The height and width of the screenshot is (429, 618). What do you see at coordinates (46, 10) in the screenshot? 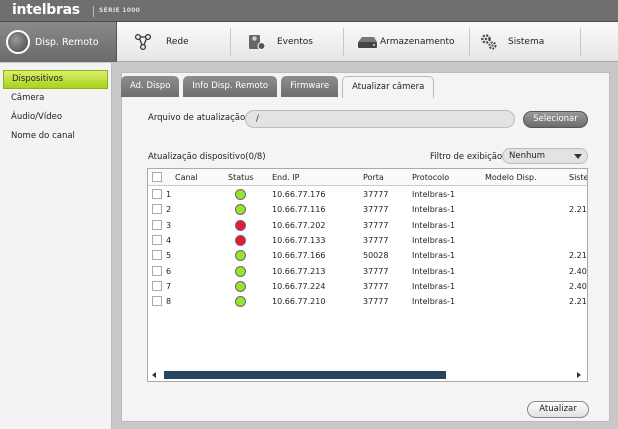
I see `intelbras-logo: intelbras` at bounding box center [46, 10].